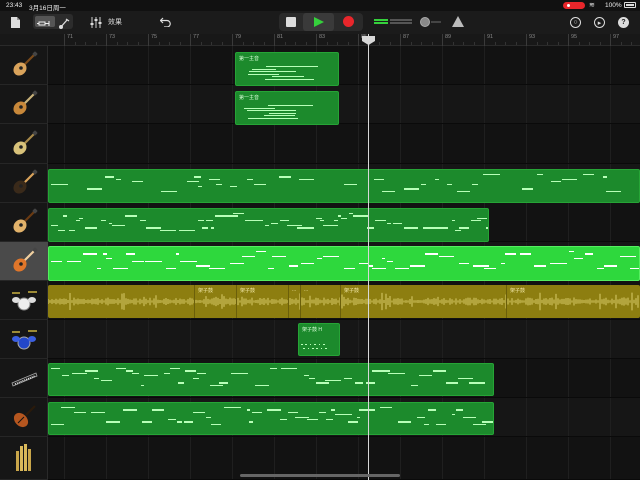  Describe the element at coordinates (404, 40) in the screenshot. I see `ruler-bar-label: 87` at that location.